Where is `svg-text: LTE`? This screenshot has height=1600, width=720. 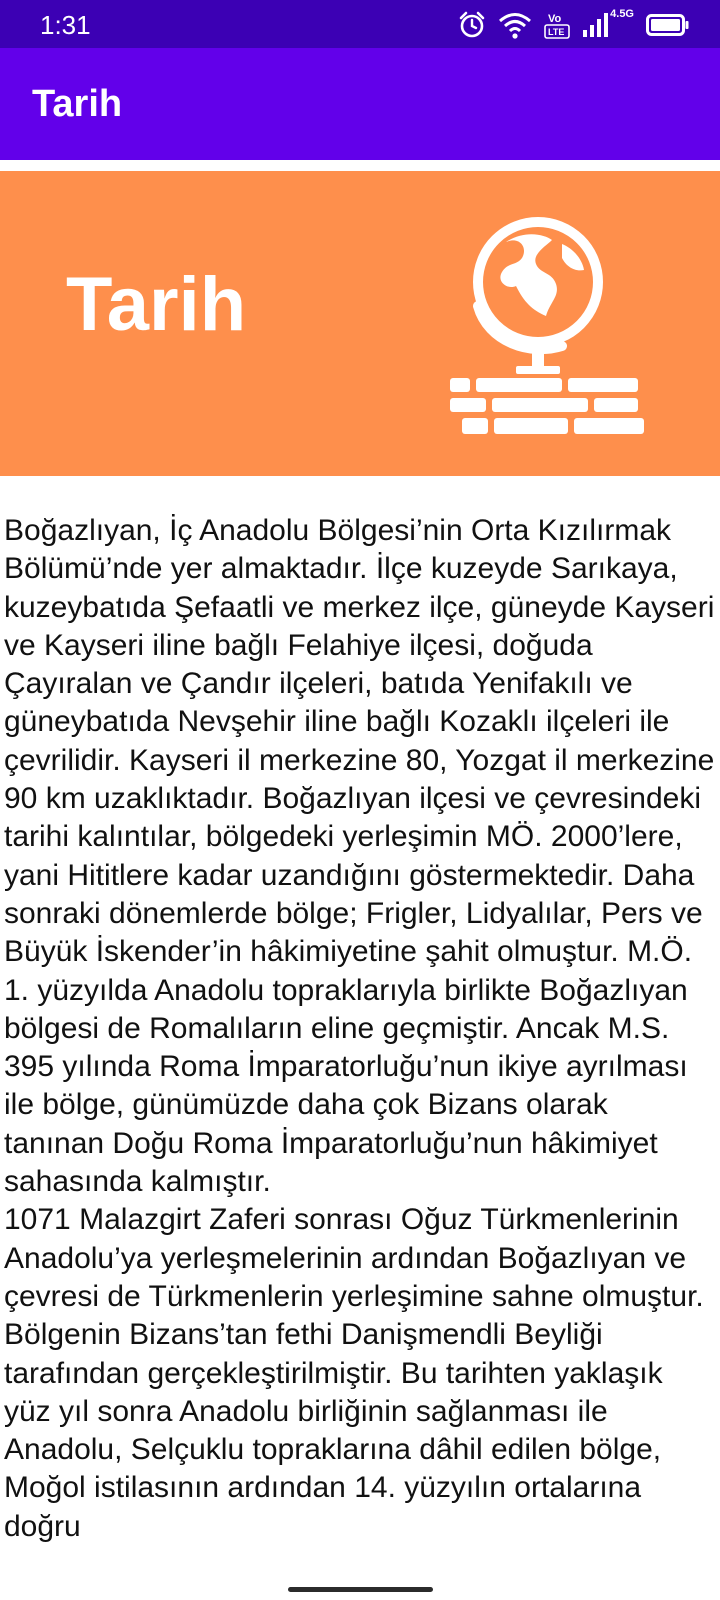
svg-text: LTE is located at coordinates (556, 32).